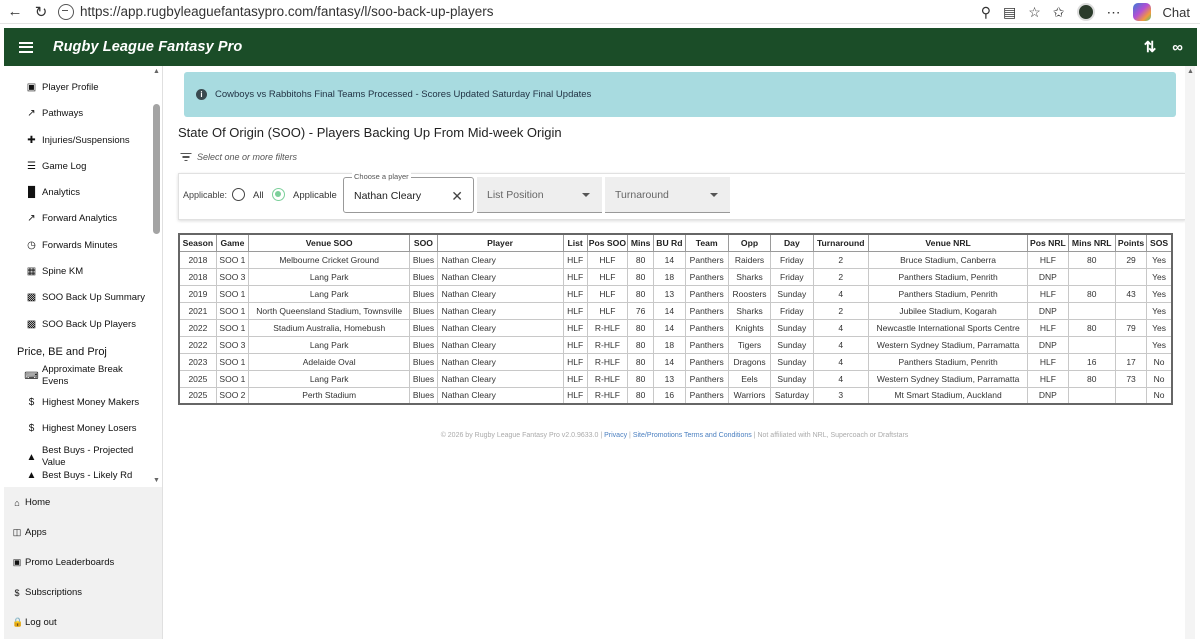 This screenshot has height=639, width=1200. I want to click on table-cell-day: Sunday, so click(792, 327).